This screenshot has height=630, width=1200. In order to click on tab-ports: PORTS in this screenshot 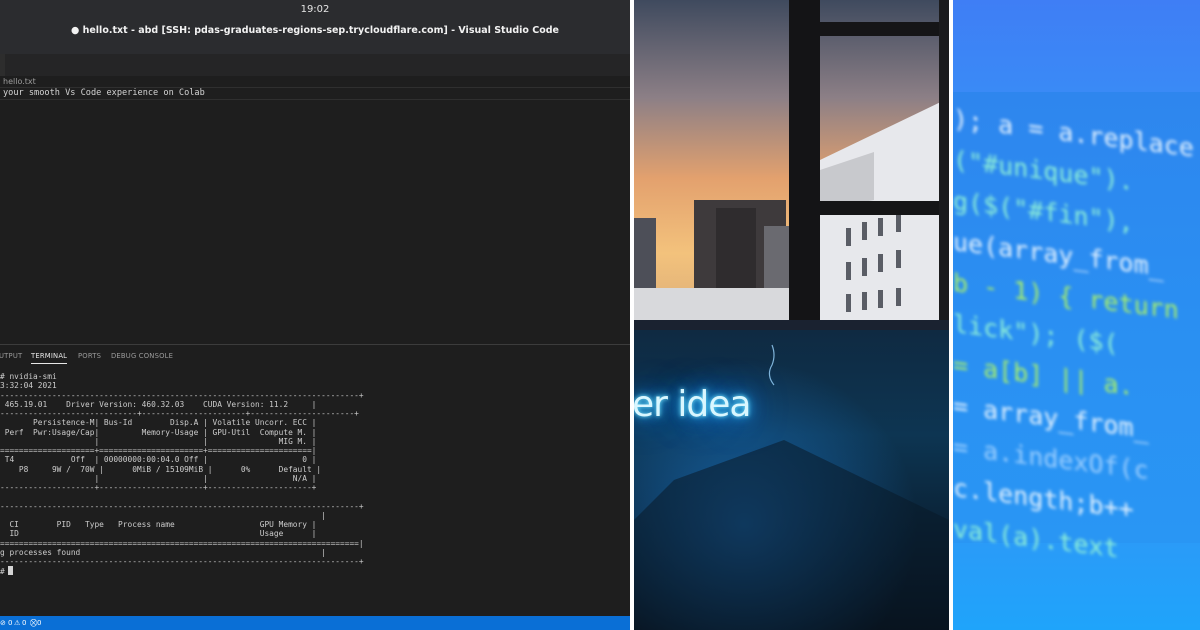, I will do `click(89, 356)`.